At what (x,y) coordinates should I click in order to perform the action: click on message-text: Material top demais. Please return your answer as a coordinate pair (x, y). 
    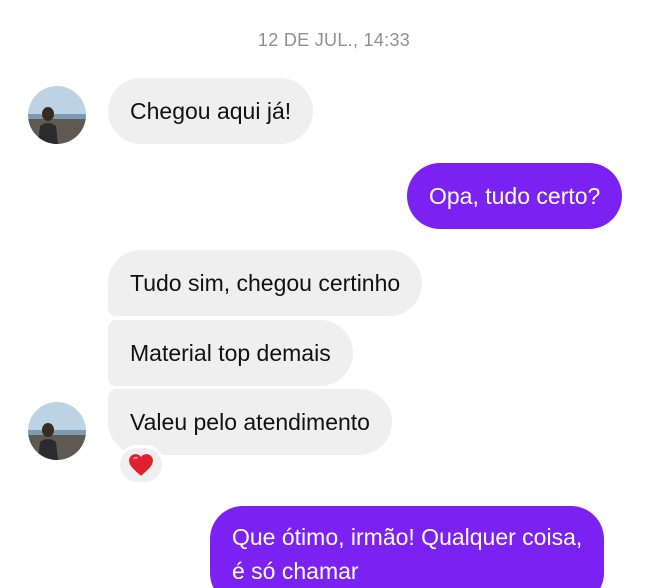
    Looking at the image, I should click on (230, 353).